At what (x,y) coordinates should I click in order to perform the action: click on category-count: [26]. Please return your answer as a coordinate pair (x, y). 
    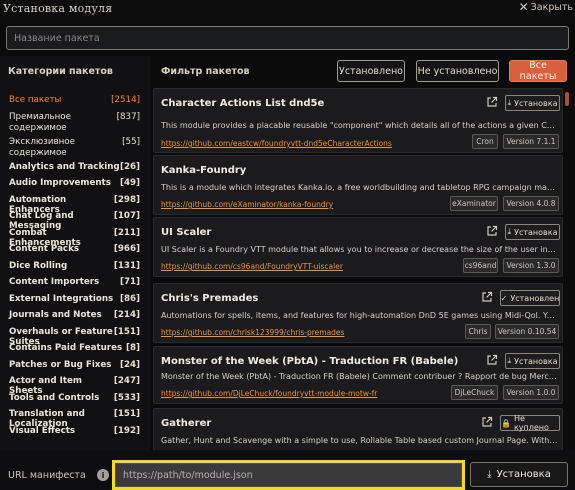
    Looking at the image, I should click on (129, 166).